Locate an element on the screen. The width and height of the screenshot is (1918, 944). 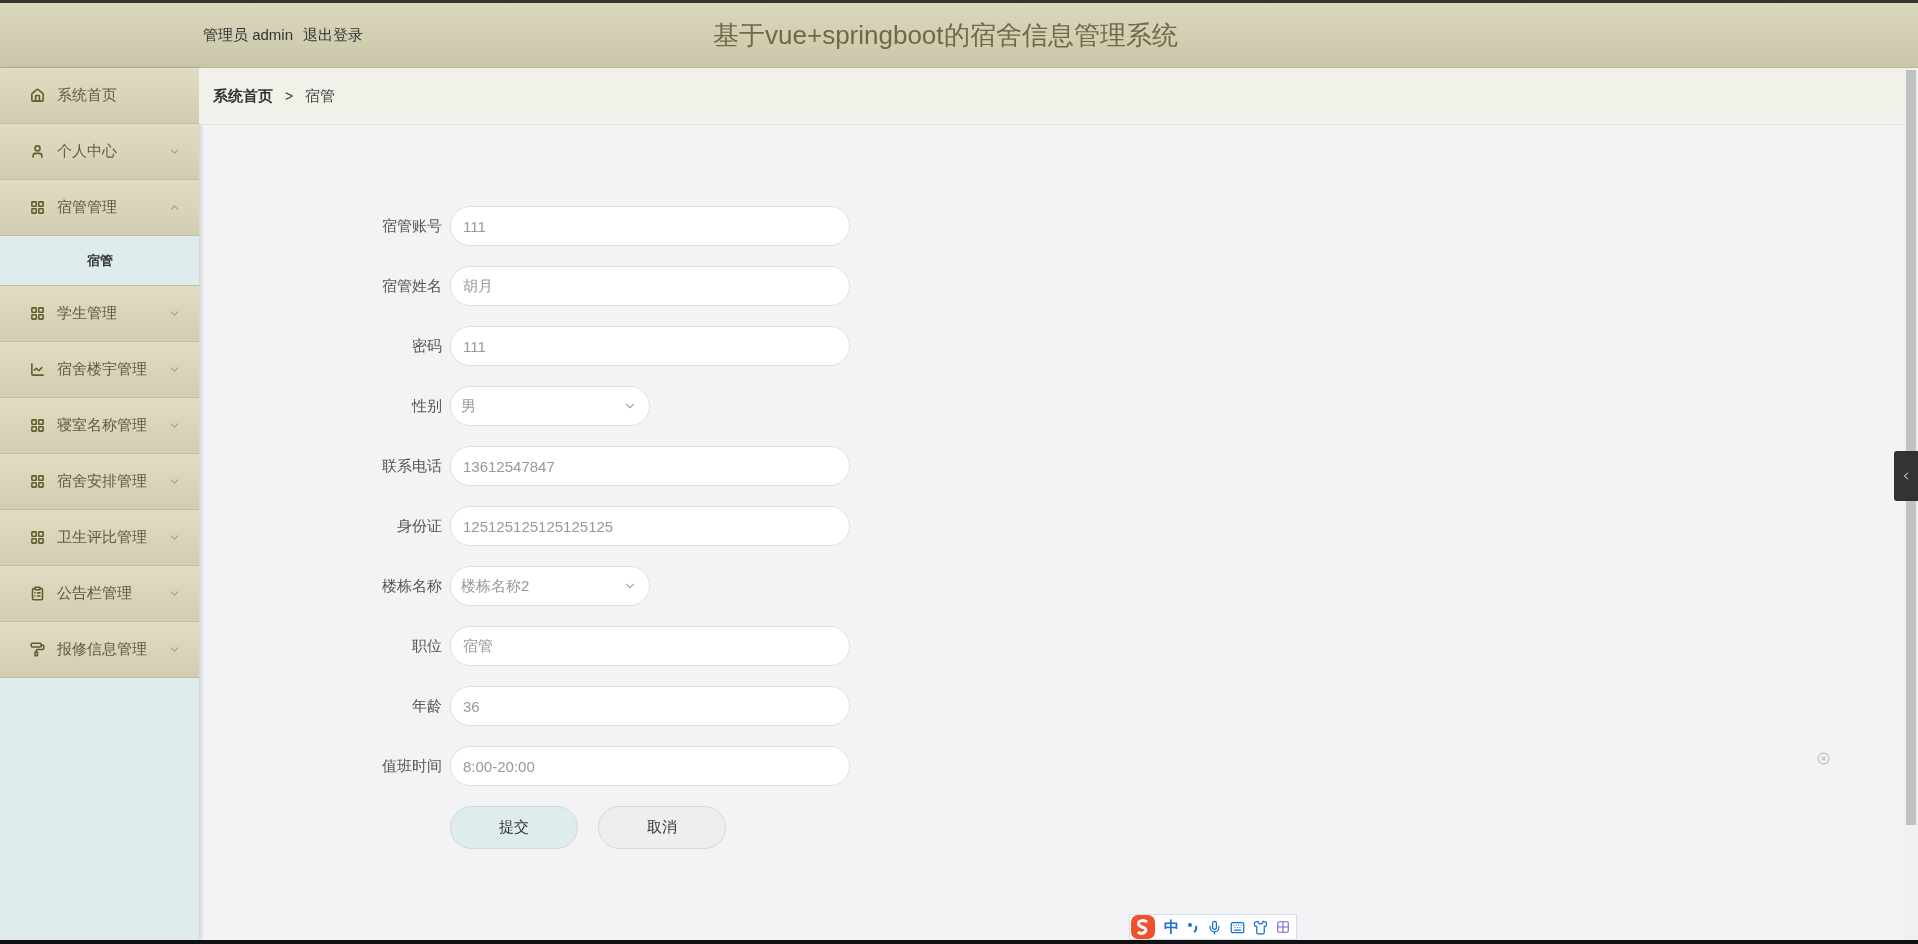
sidebar-item-label: 系统首页 is located at coordinates (87, 95).